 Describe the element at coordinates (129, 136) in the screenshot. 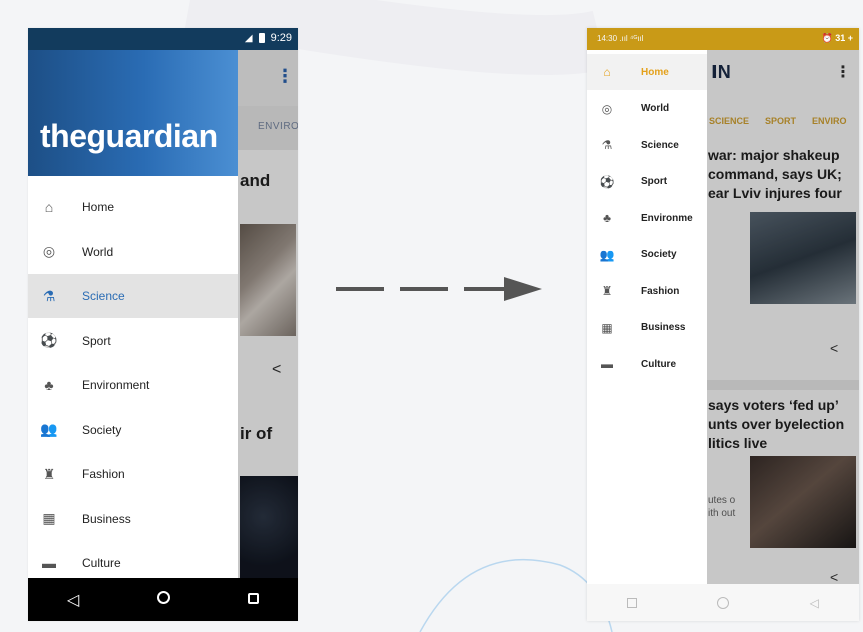

I see `guardian-logo: theguardian` at that location.